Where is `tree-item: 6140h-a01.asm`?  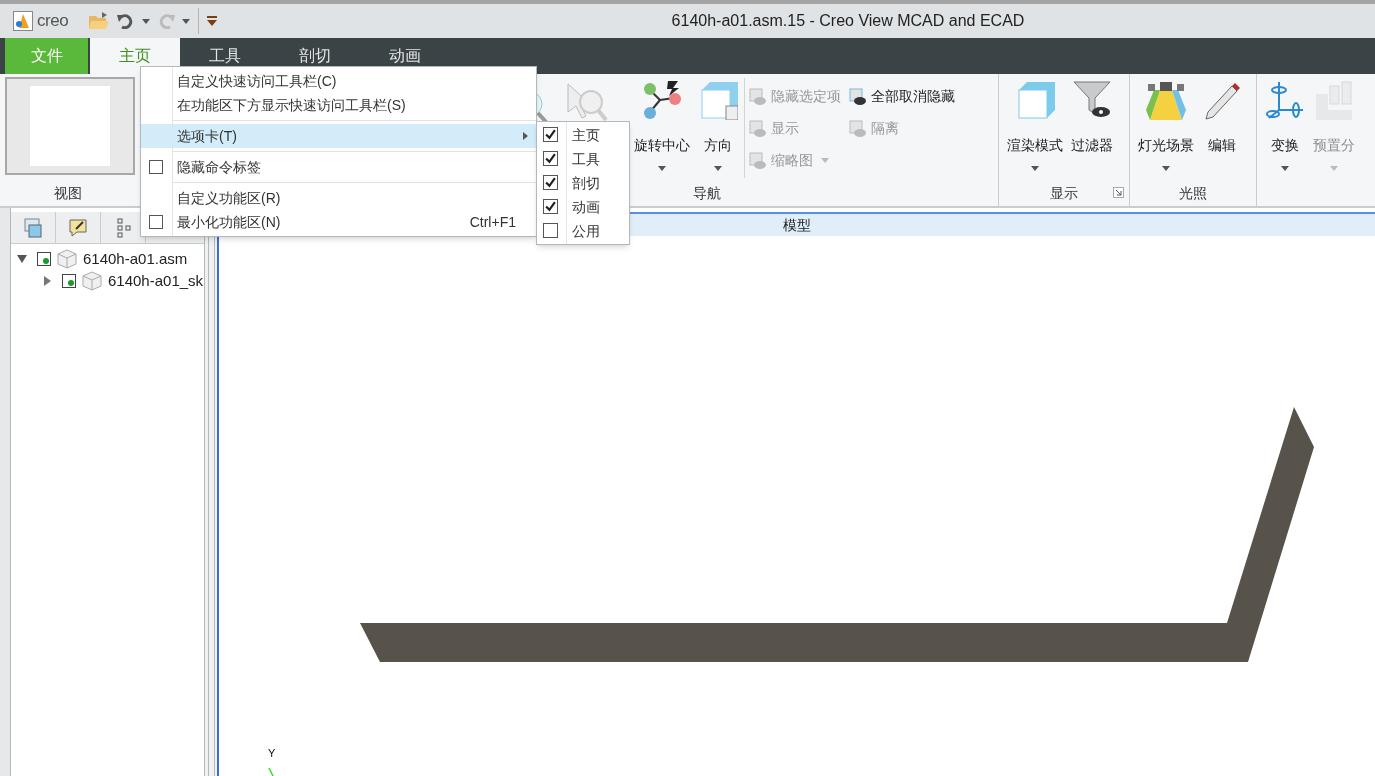 tree-item: 6140h-a01.asm is located at coordinates (135, 259).